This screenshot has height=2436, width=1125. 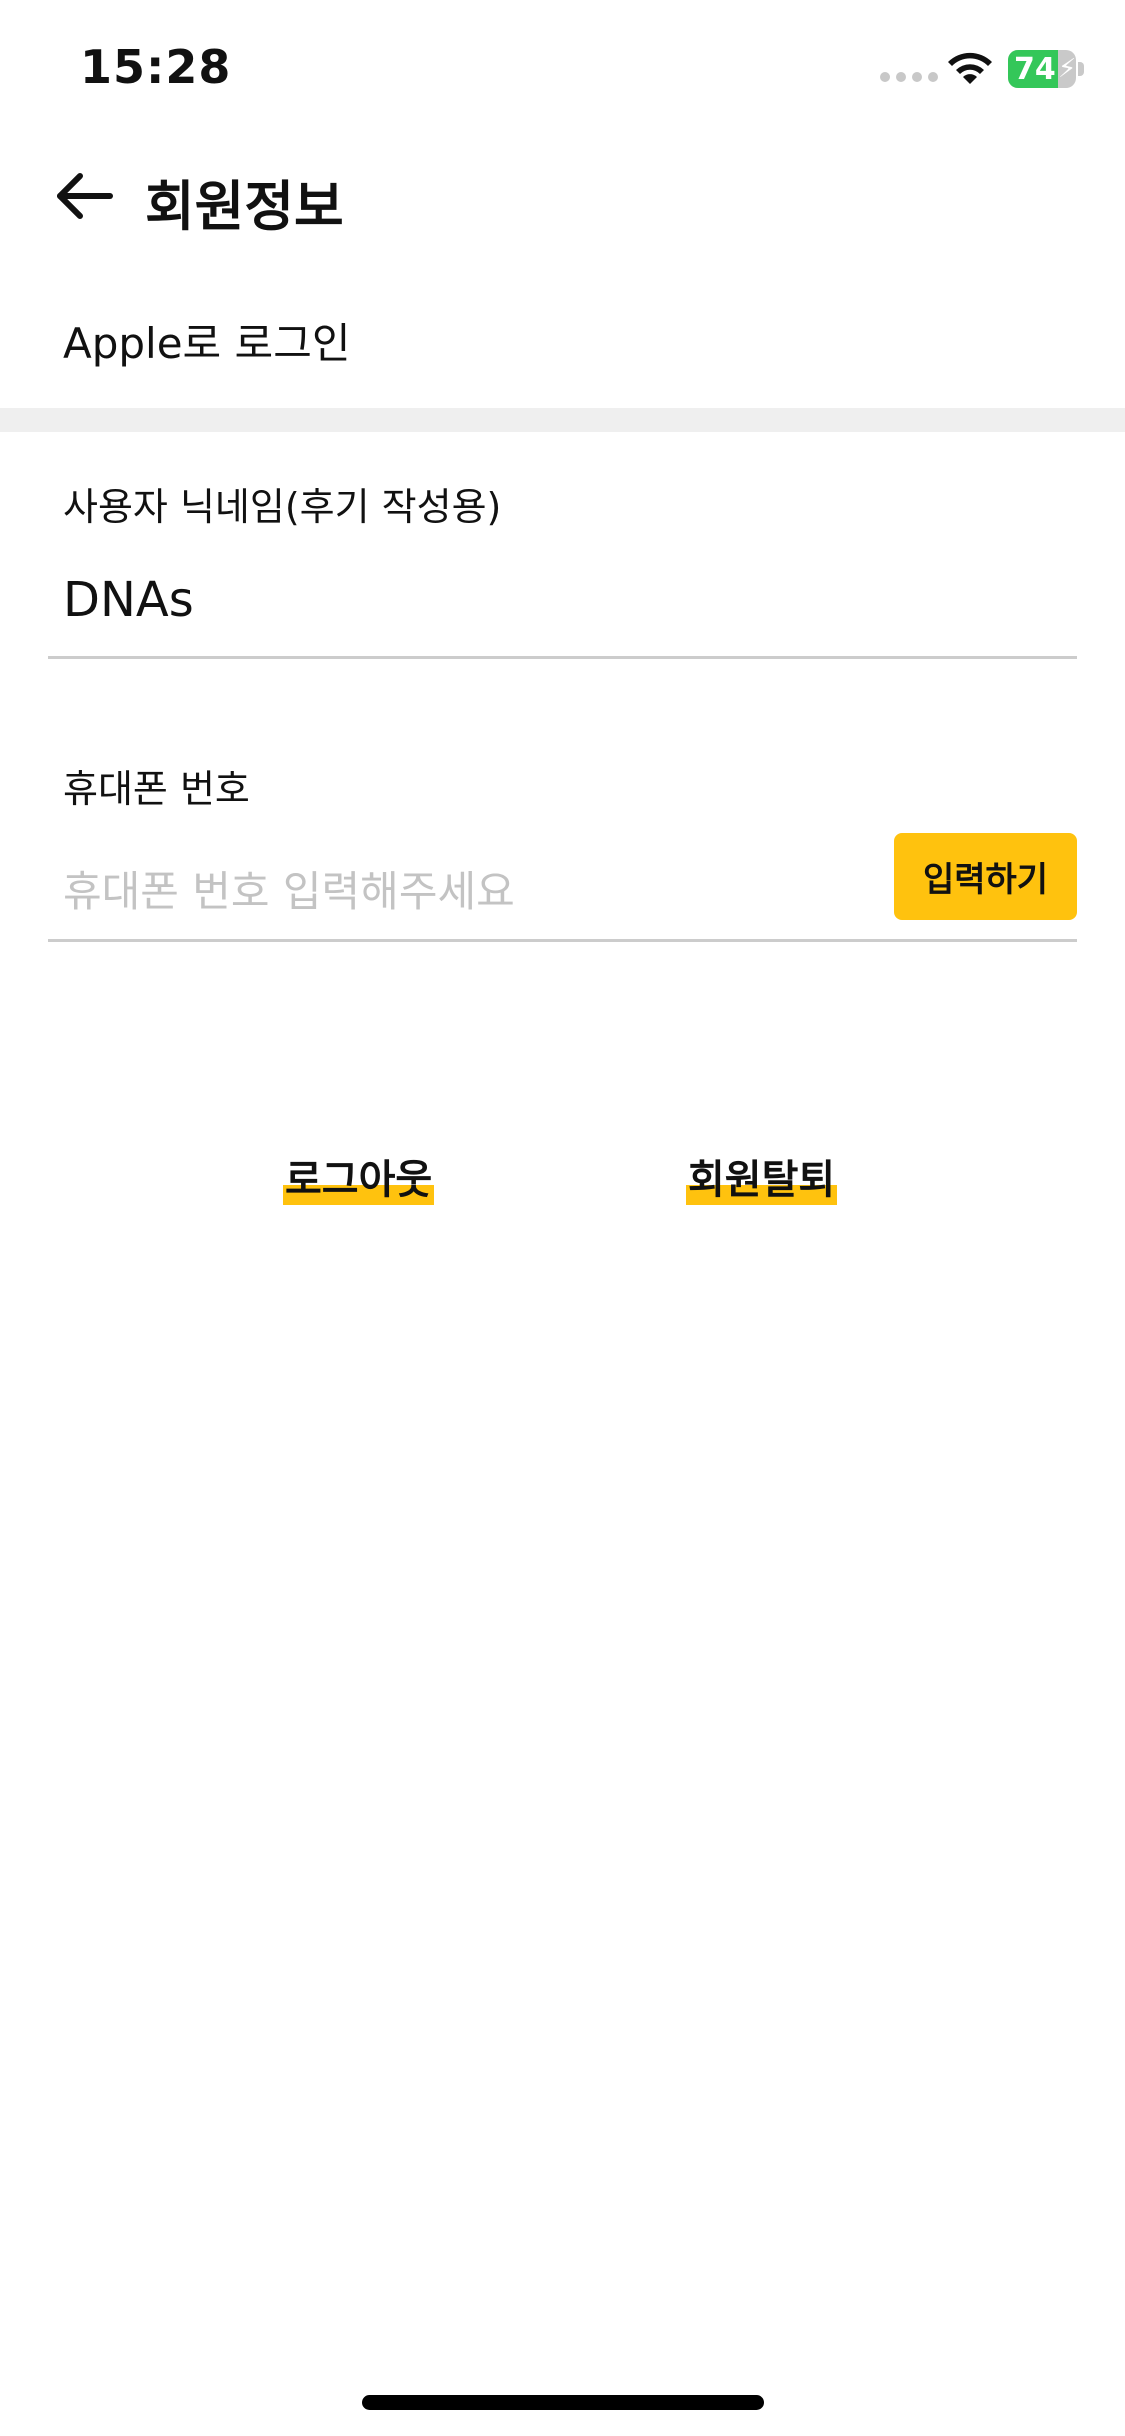 What do you see at coordinates (909, 77) in the screenshot?
I see `cellular-signal-icon` at bounding box center [909, 77].